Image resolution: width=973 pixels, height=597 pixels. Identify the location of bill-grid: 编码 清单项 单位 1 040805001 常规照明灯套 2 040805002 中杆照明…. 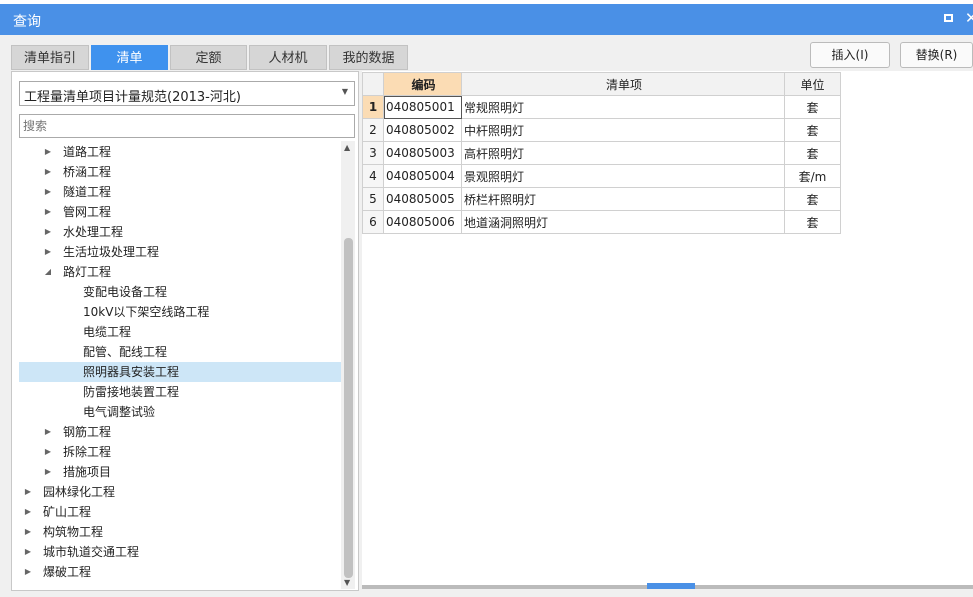
(601, 153).